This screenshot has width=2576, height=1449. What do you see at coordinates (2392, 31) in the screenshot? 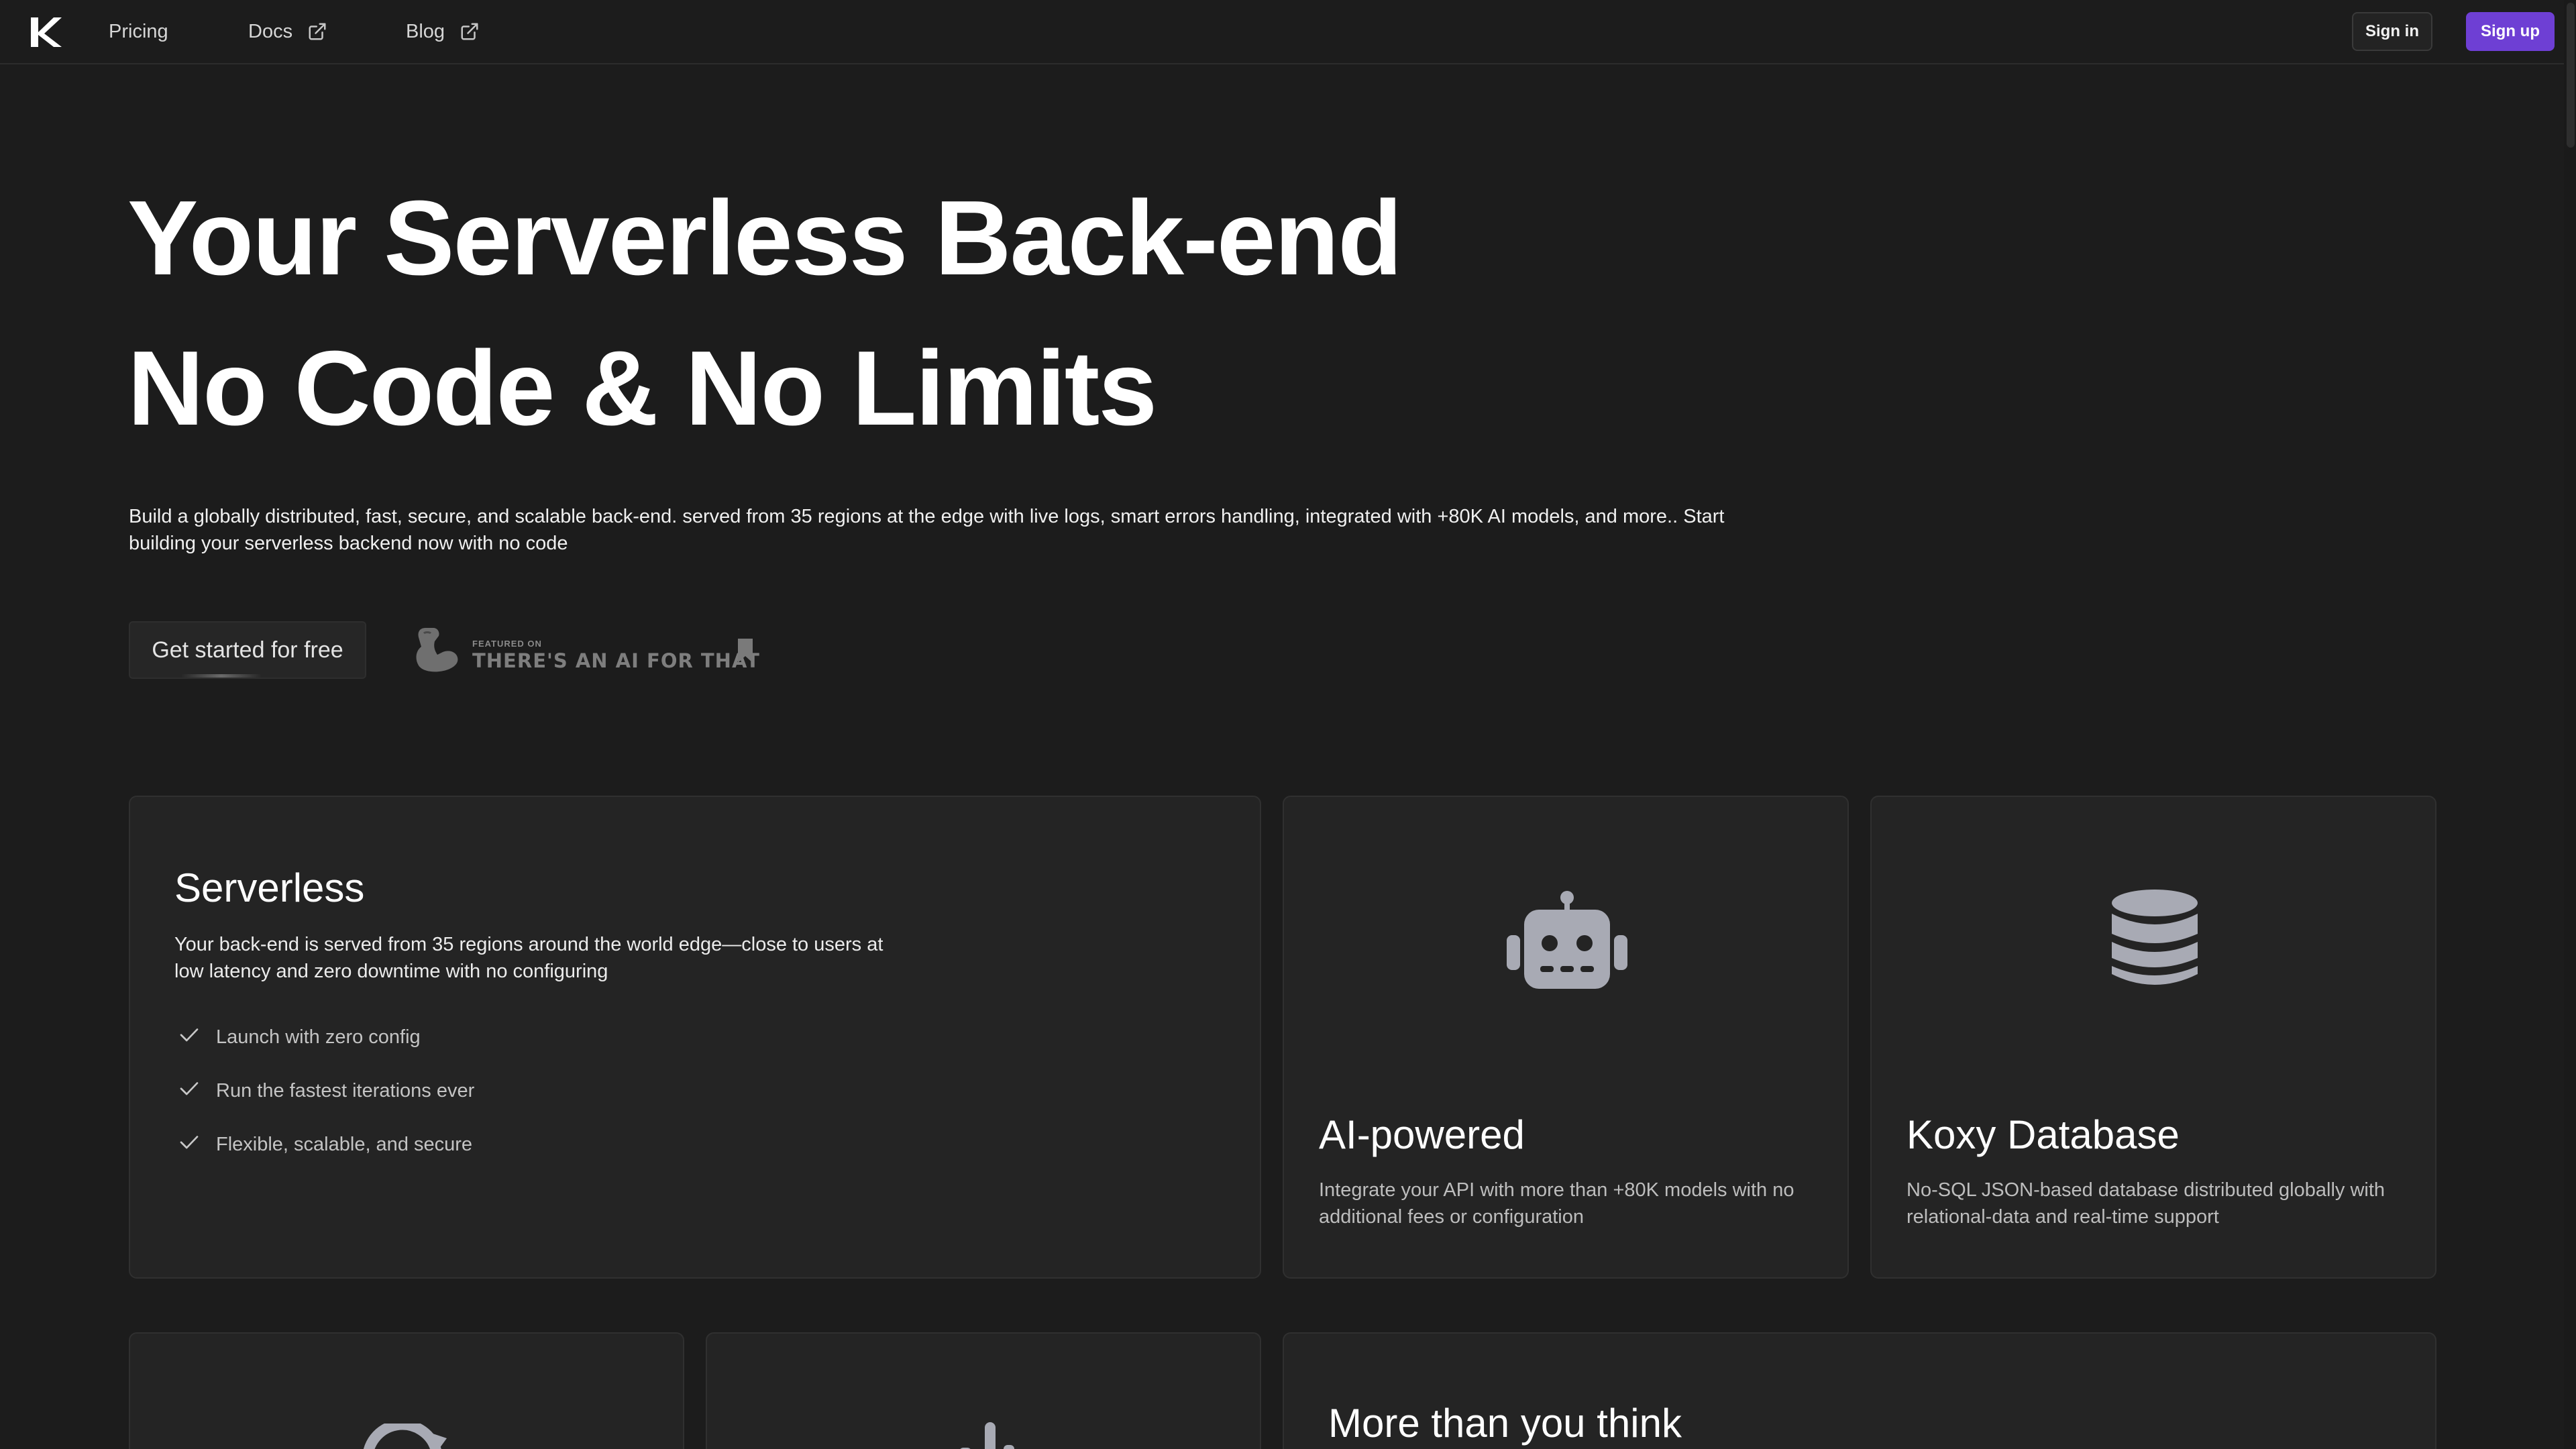
I see `sign-in-button: Sign in` at bounding box center [2392, 31].